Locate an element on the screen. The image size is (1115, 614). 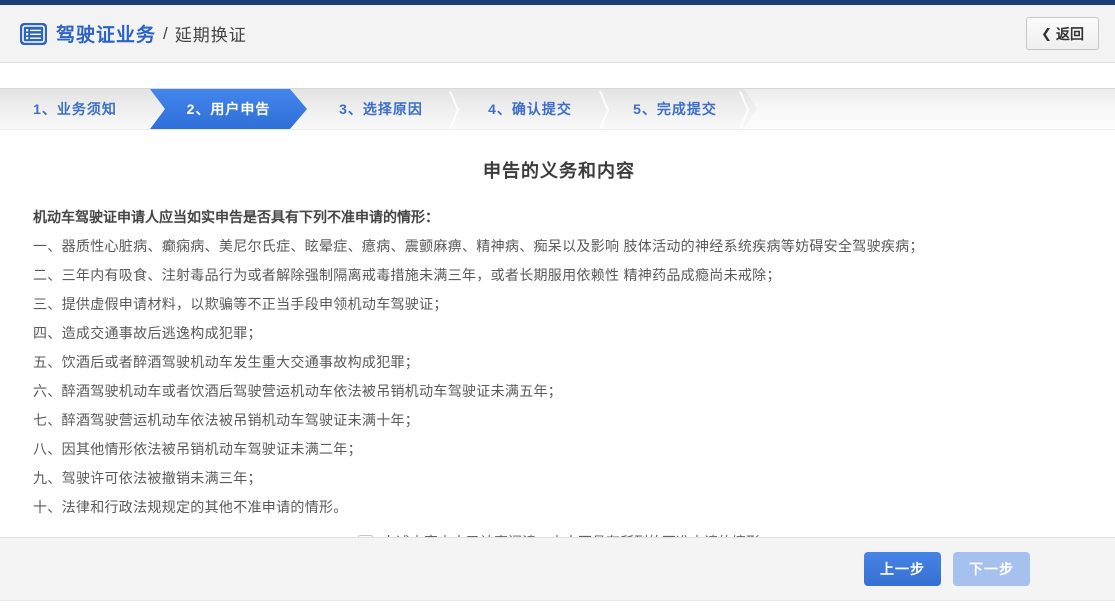
page-title: 申告的义务和内容 is located at coordinates (559, 171).